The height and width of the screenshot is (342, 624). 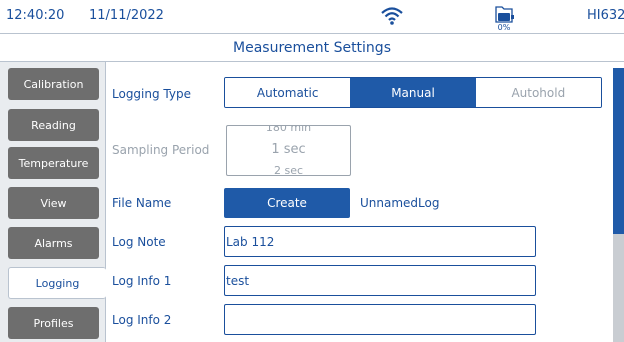 I want to click on picker-option-current: 1 sec, so click(x=288, y=149).